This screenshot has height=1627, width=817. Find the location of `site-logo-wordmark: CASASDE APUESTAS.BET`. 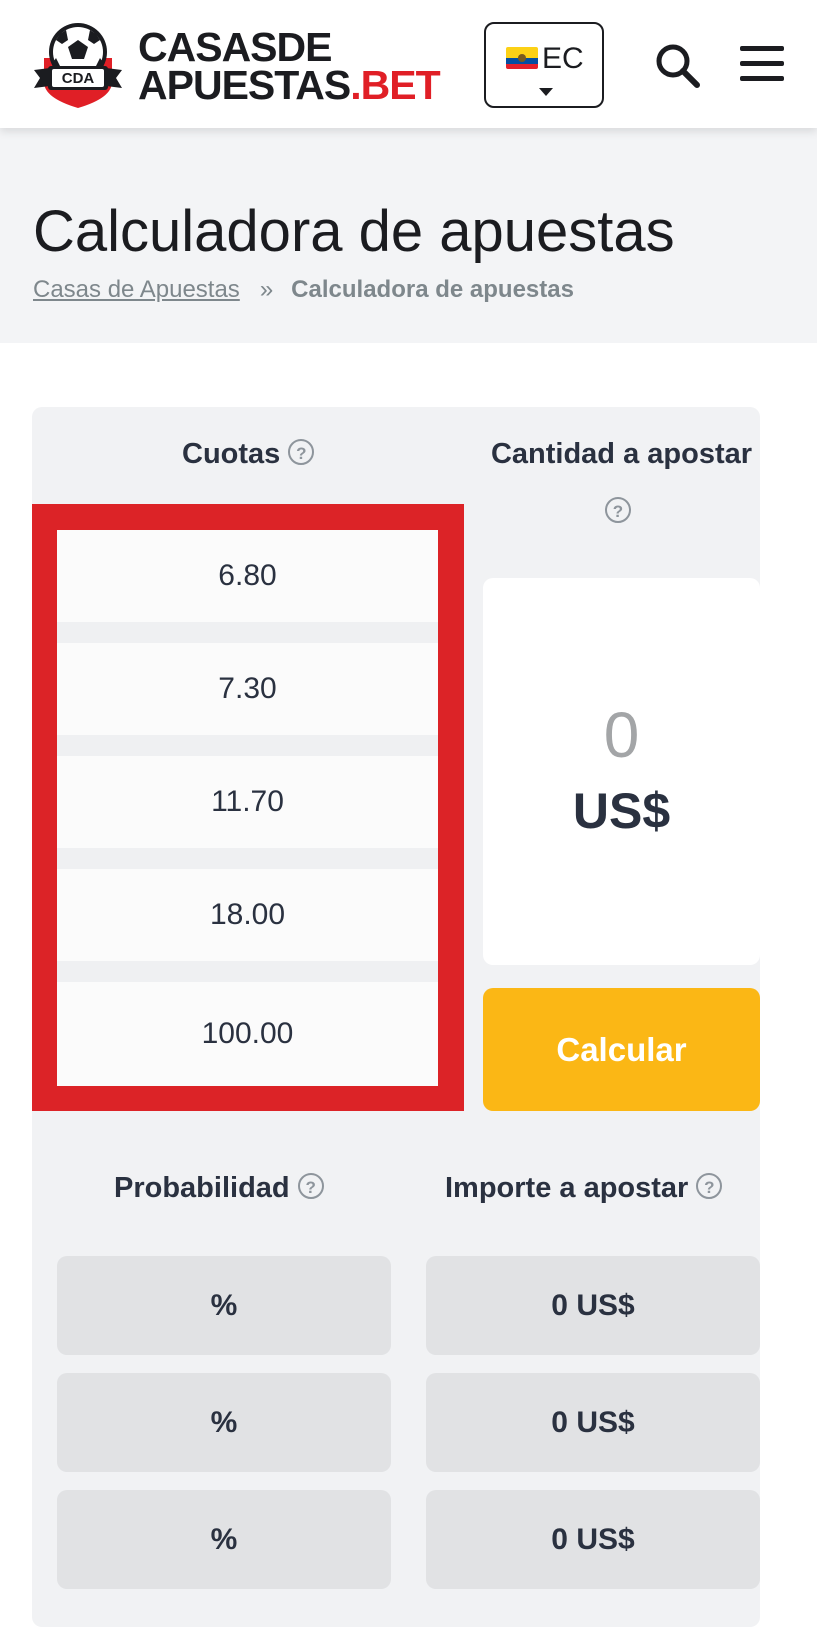

site-logo-wordmark: CASASDE APUESTAS.BET is located at coordinates (289, 66).